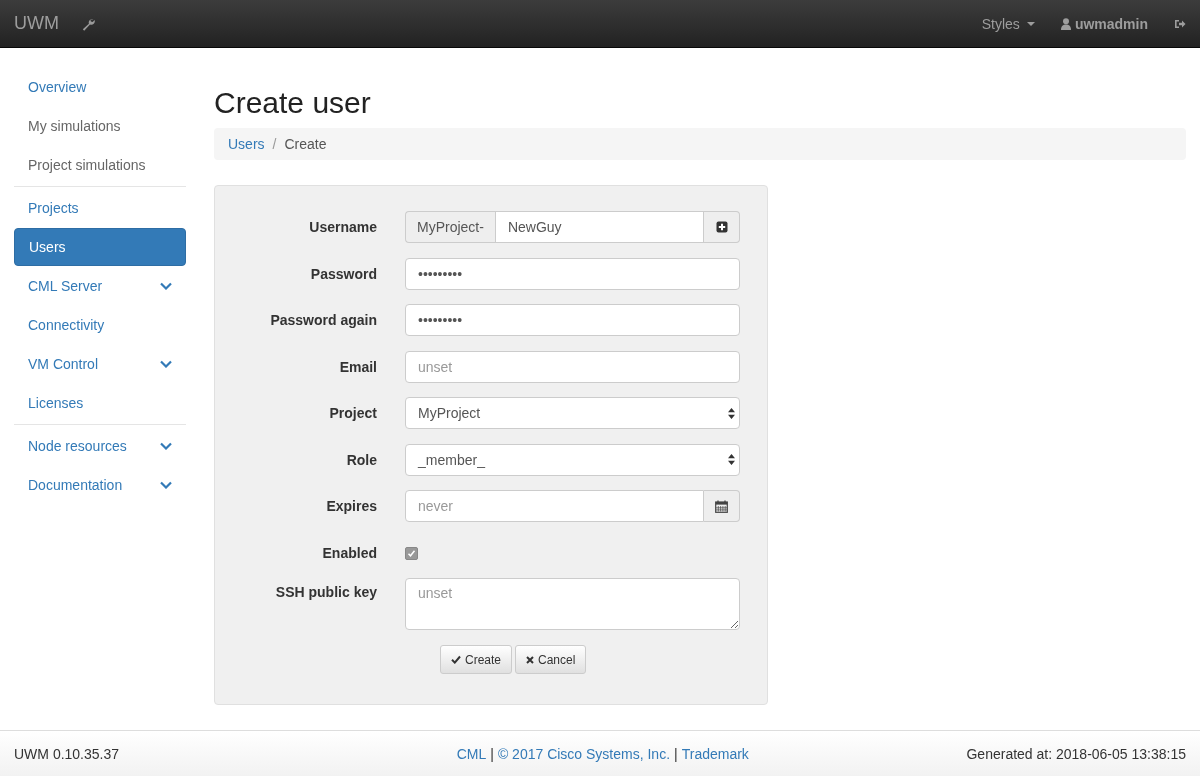  What do you see at coordinates (599, 227) in the screenshot?
I see `username-field: NewGuy` at bounding box center [599, 227].